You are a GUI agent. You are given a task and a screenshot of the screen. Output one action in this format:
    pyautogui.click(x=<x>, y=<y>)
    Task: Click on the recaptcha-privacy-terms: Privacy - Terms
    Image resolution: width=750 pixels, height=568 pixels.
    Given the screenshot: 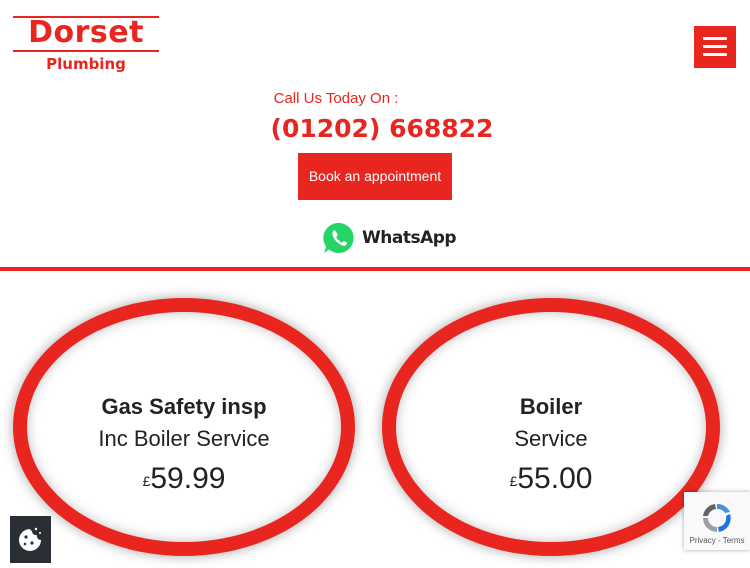 What is the action you would take?
    pyautogui.click(x=717, y=540)
    